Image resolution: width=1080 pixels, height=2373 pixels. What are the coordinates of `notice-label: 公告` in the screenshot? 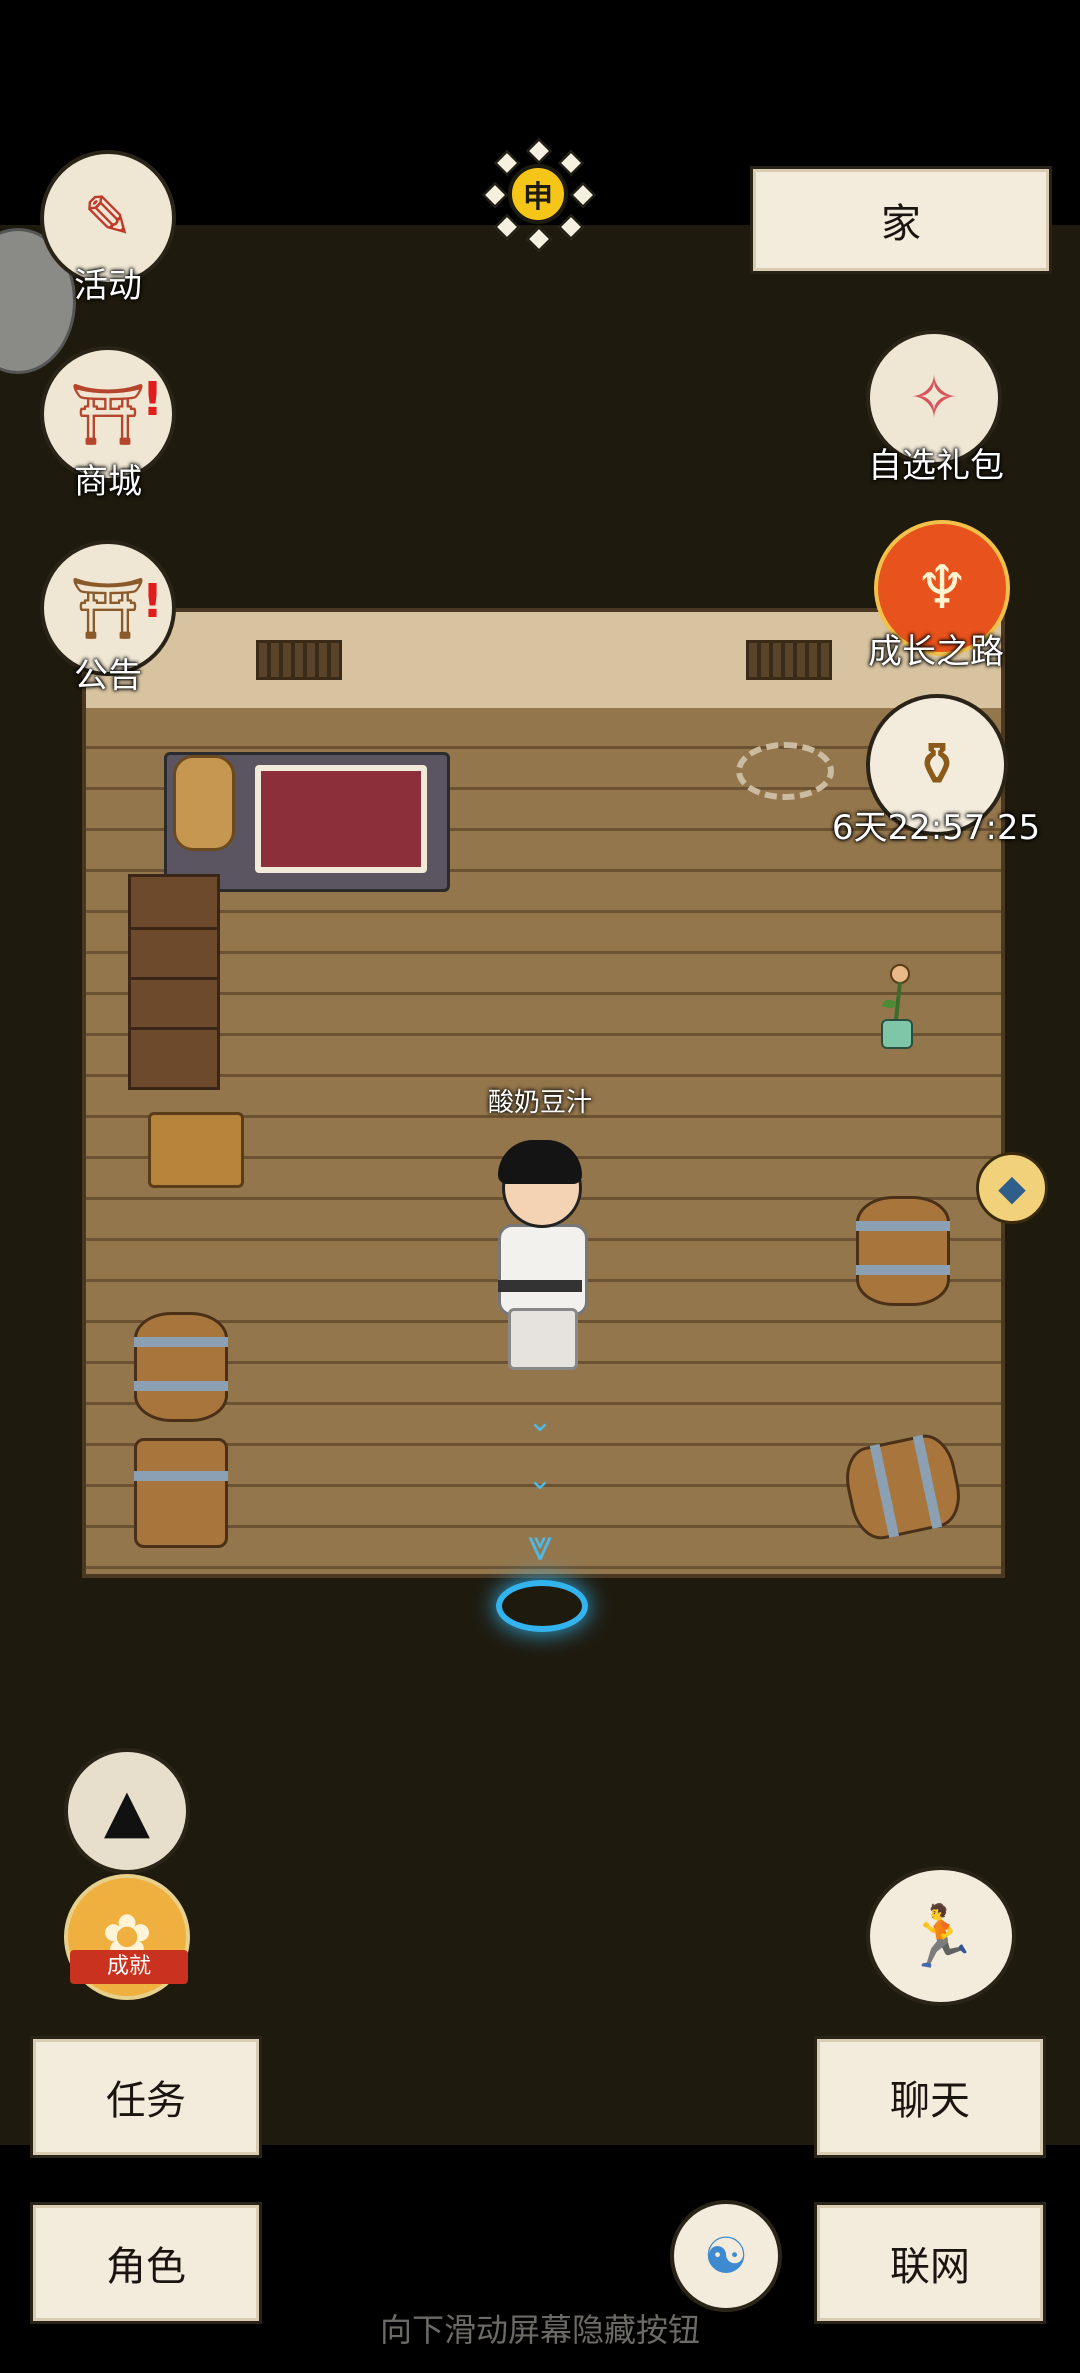 It's located at (108, 676).